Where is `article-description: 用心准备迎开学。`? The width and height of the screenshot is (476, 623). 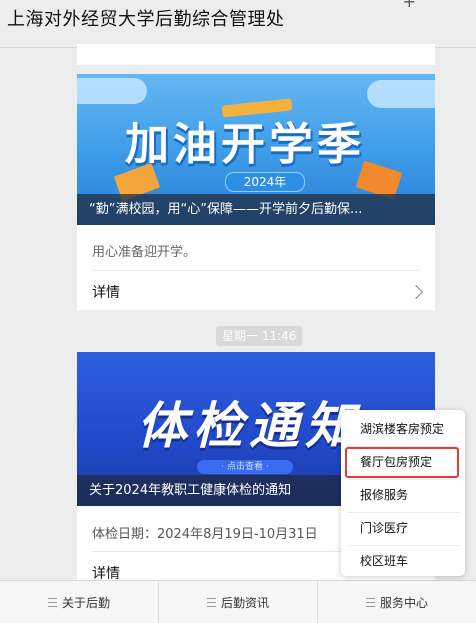
article-description: 用心准备迎开学。 is located at coordinates (144, 252).